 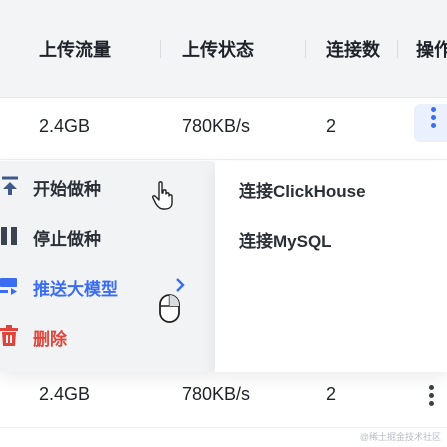 What do you see at coordinates (67, 239) in the screenshot?
I see `menu-item-label: 停止做种` at bounding box center [67, 239].